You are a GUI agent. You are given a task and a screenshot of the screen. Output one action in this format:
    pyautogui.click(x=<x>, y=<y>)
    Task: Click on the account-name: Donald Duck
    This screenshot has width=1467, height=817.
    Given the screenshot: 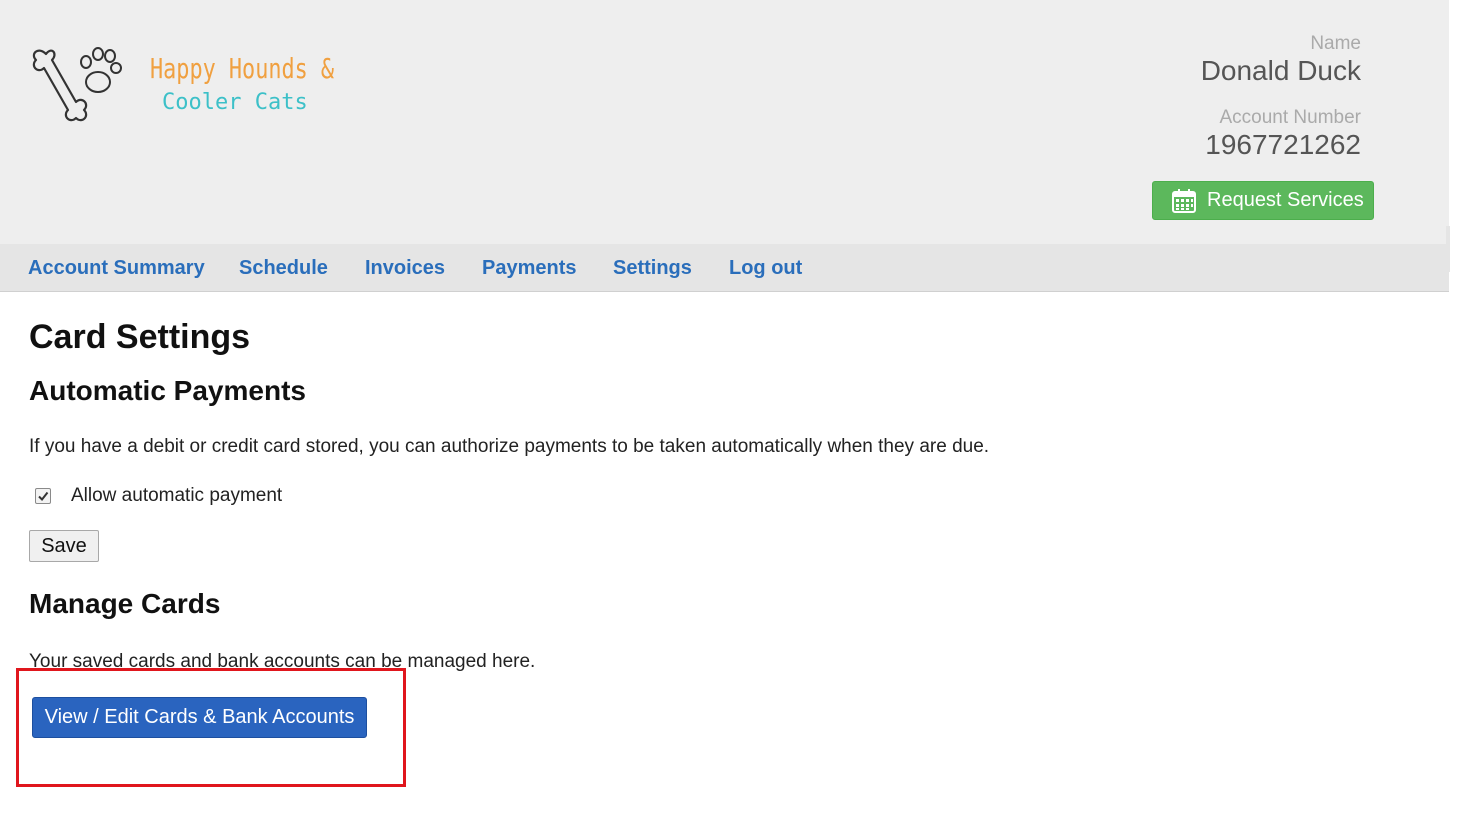 What is the action you would take?
    pyautogui.click(x=1280, y=70)
    